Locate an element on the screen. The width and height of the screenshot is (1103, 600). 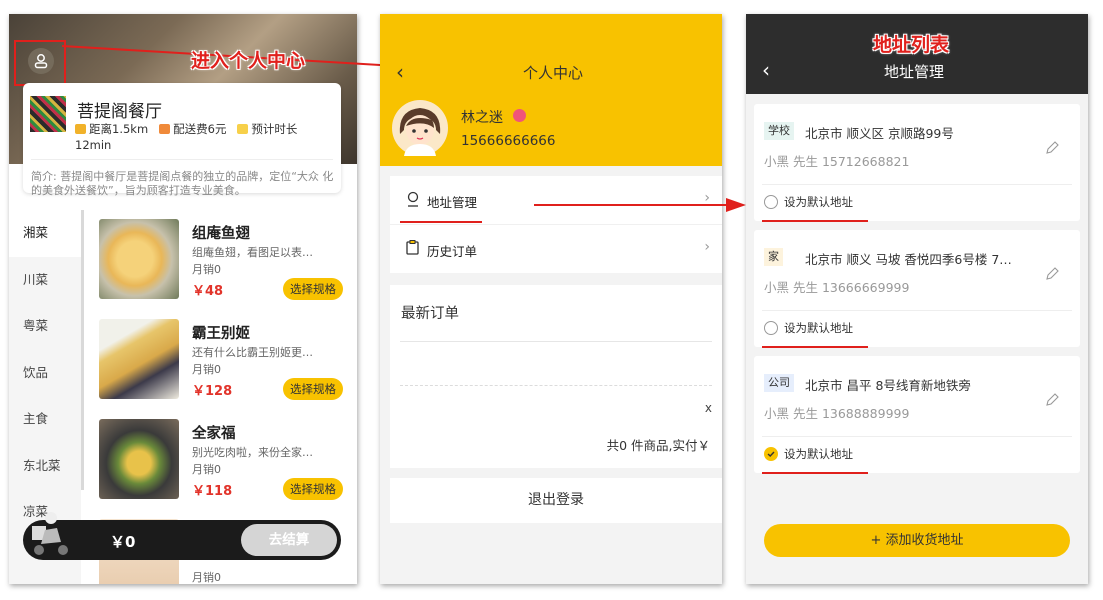
shop-logo is located at coordinates (48, 114).